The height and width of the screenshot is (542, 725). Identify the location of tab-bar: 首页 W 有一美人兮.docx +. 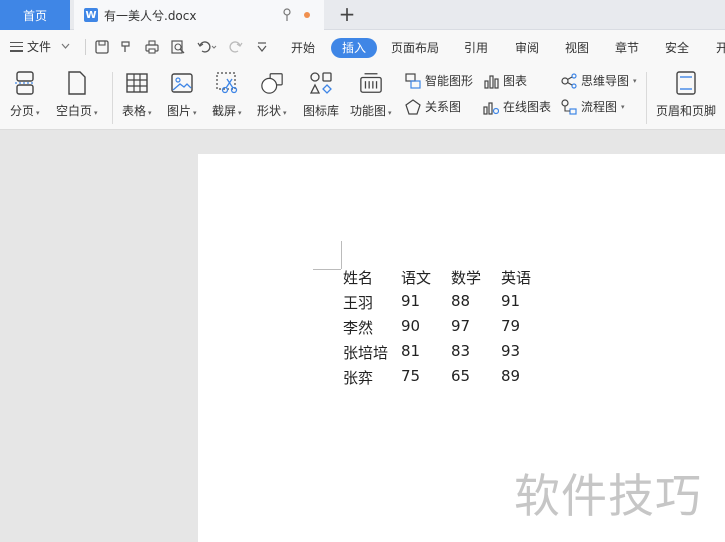
(362, 15).